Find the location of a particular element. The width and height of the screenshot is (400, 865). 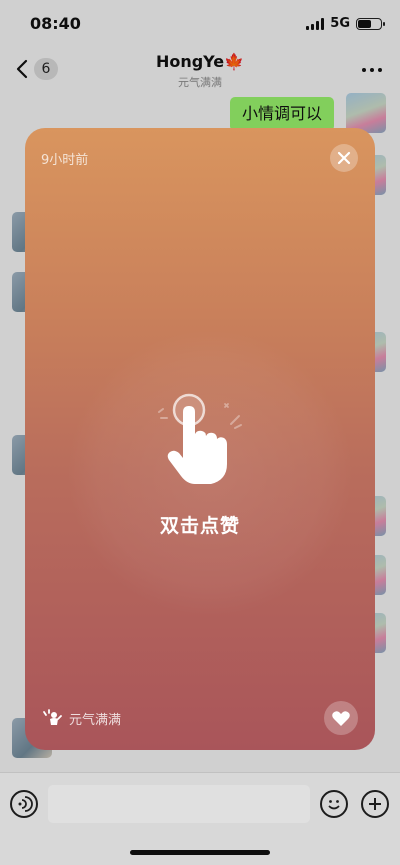

like-button is located at coordinates (341, 718).